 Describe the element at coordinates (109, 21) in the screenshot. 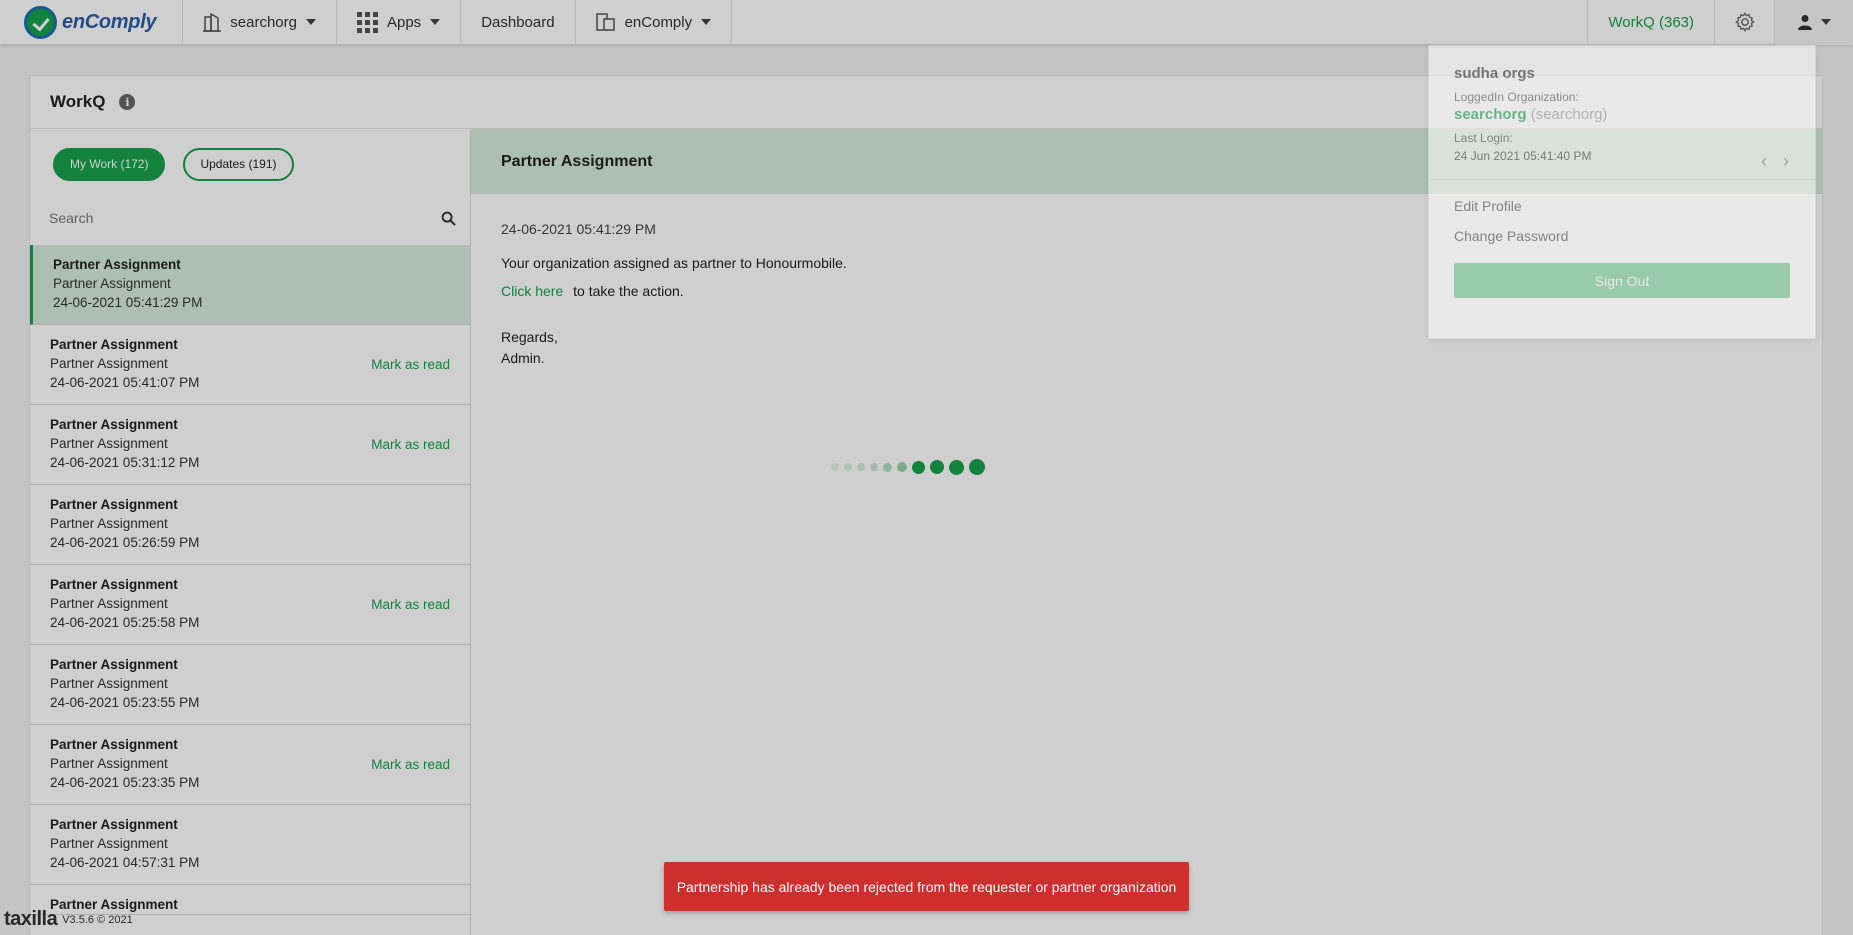

I see `brand-name: enComply` at that location.